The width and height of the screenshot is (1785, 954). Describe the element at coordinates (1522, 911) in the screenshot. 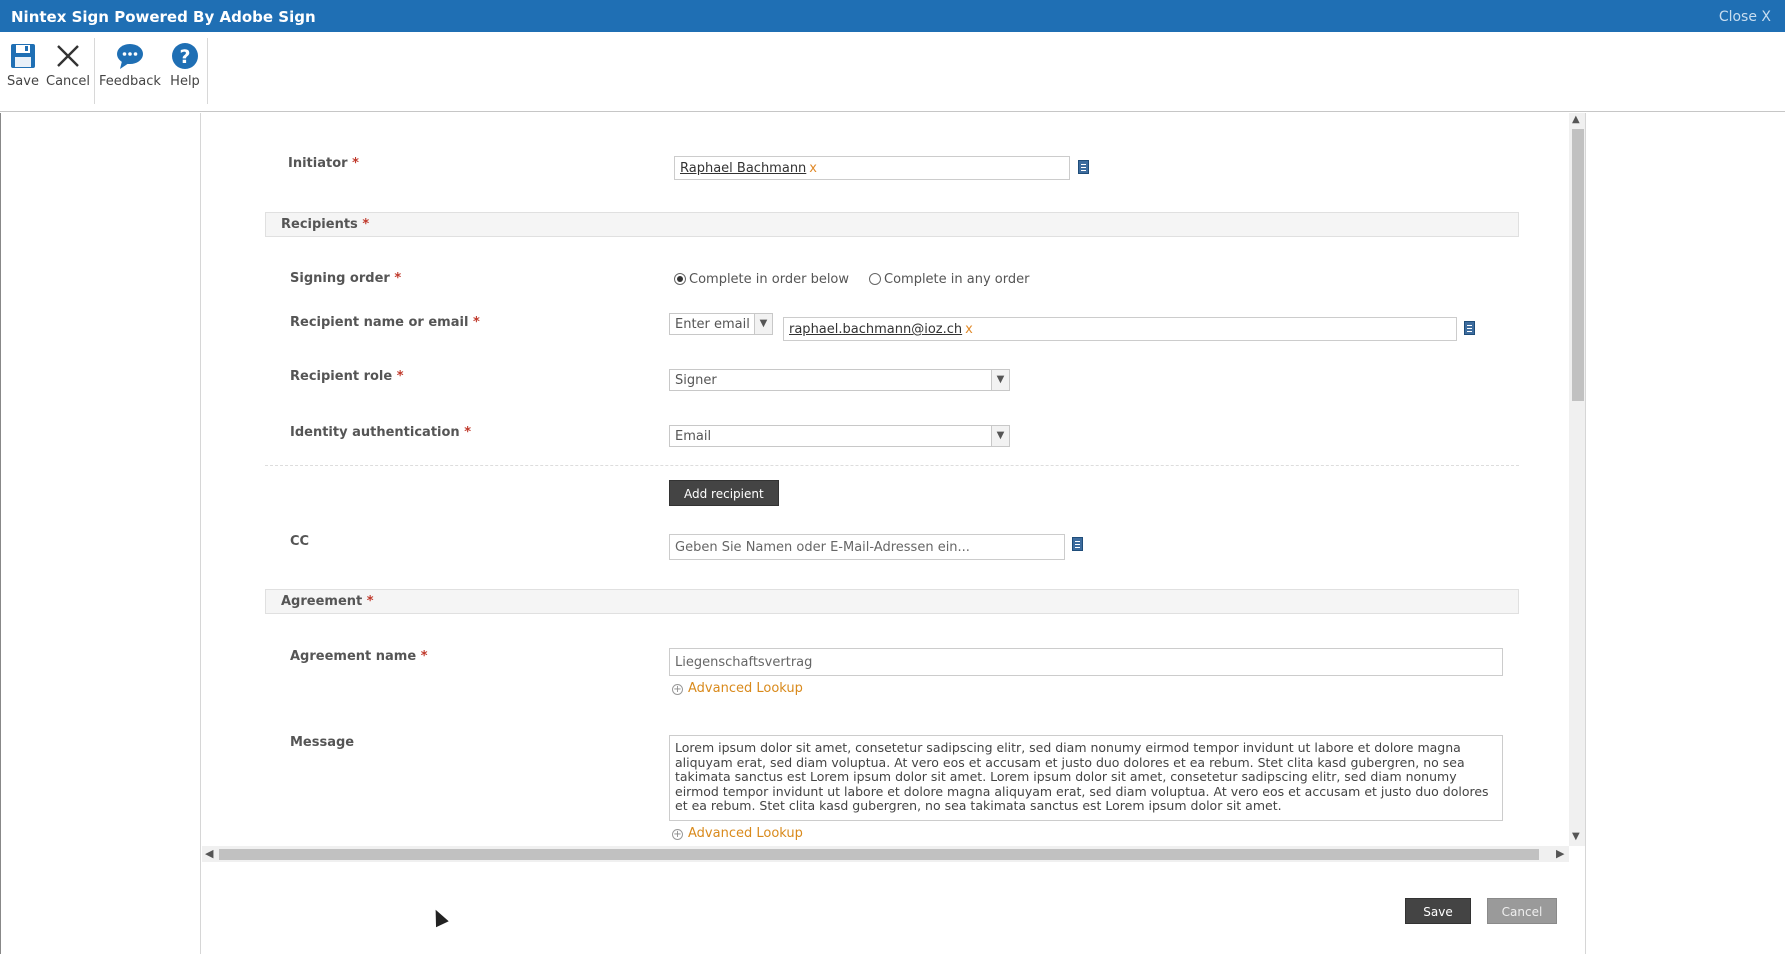

I see `footer-cancel-button: Cancel` at that location.